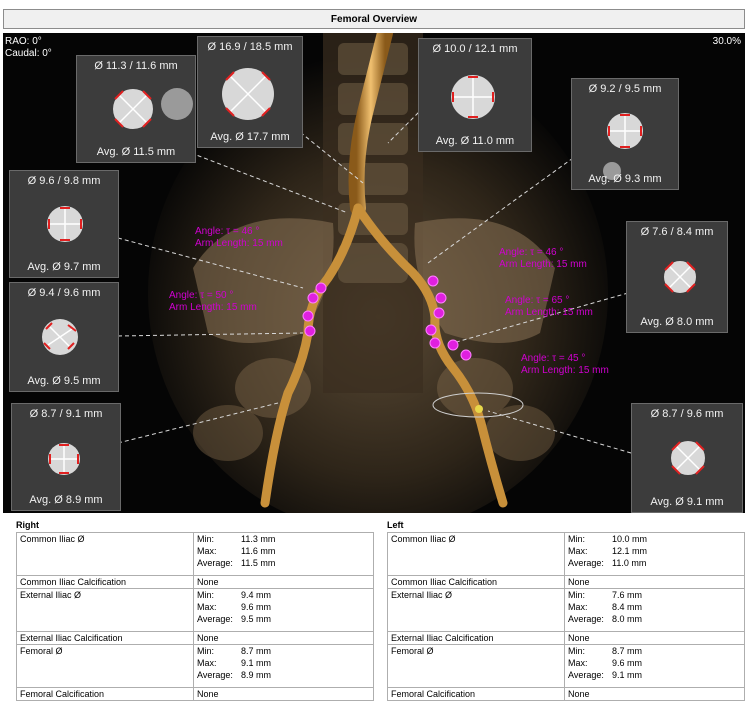 This screenshot has width=750, height=726. Describe the element at coordinates (537, 300) in the screenshot. I see `angle-value: Angle: τ = 65 °` at that location.